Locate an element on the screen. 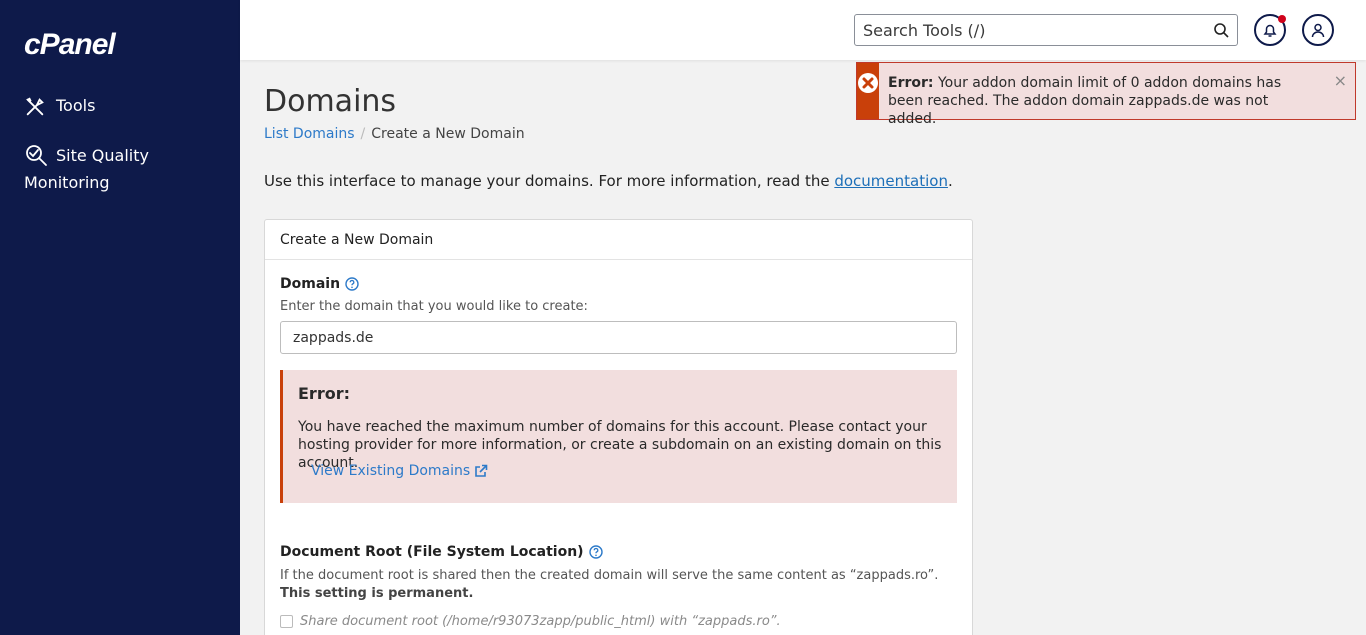  search-box is located at coordinates (1046, 30).